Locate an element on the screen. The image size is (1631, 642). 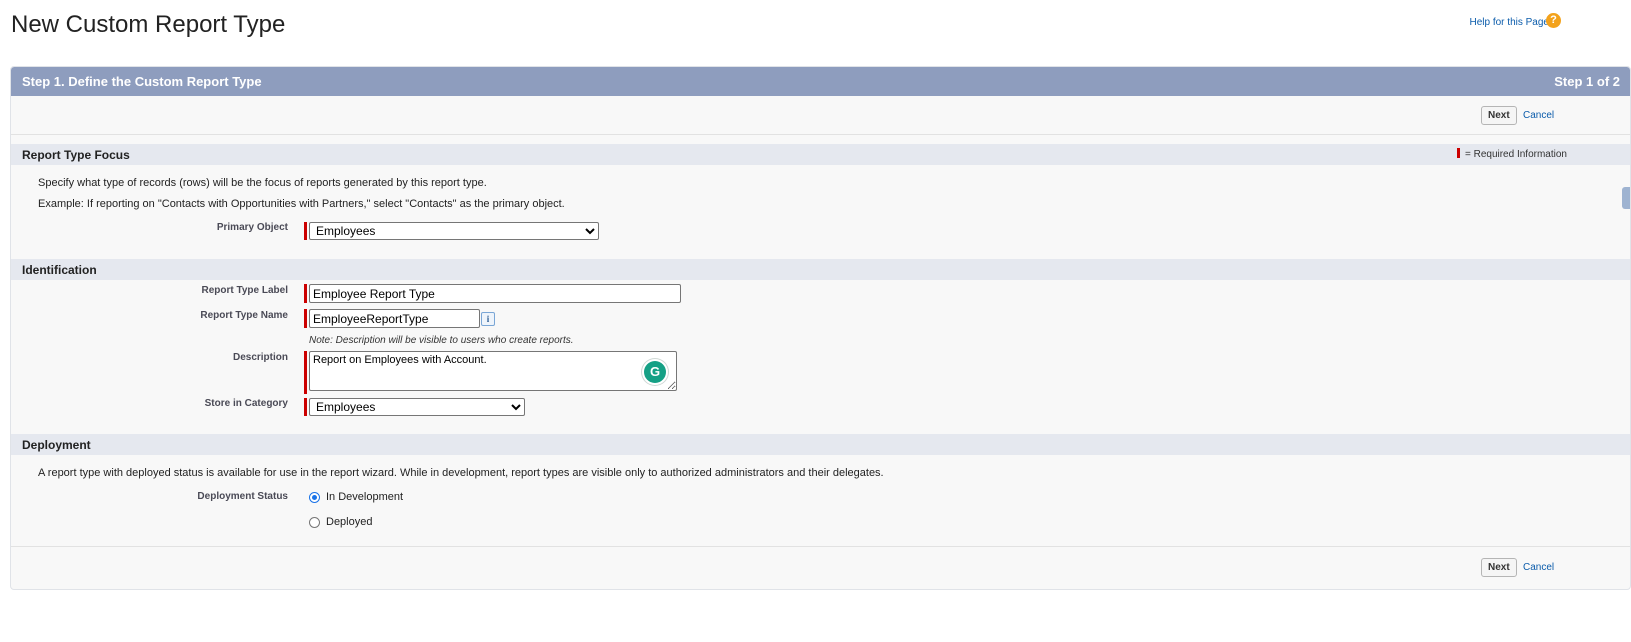
radio-unchecked-icon is located at coordinates (314, 522).